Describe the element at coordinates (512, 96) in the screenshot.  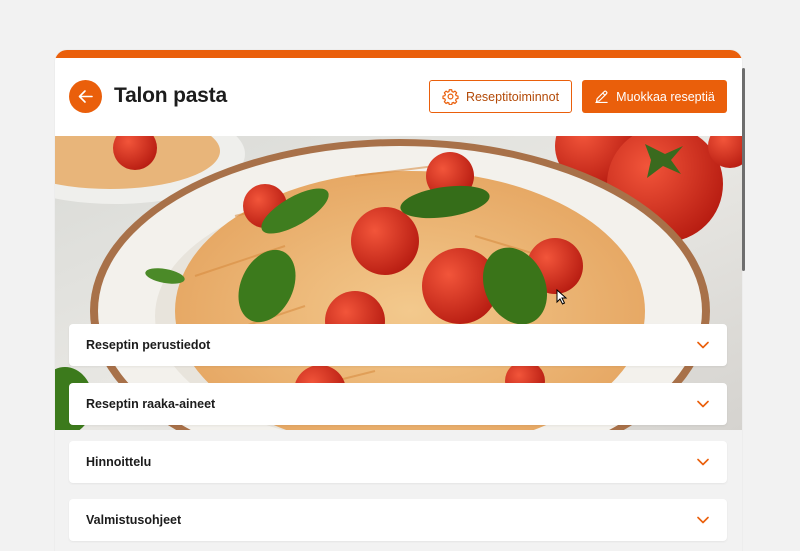
I see `recipe-options-label: Reseptitoiminnot` at that location.